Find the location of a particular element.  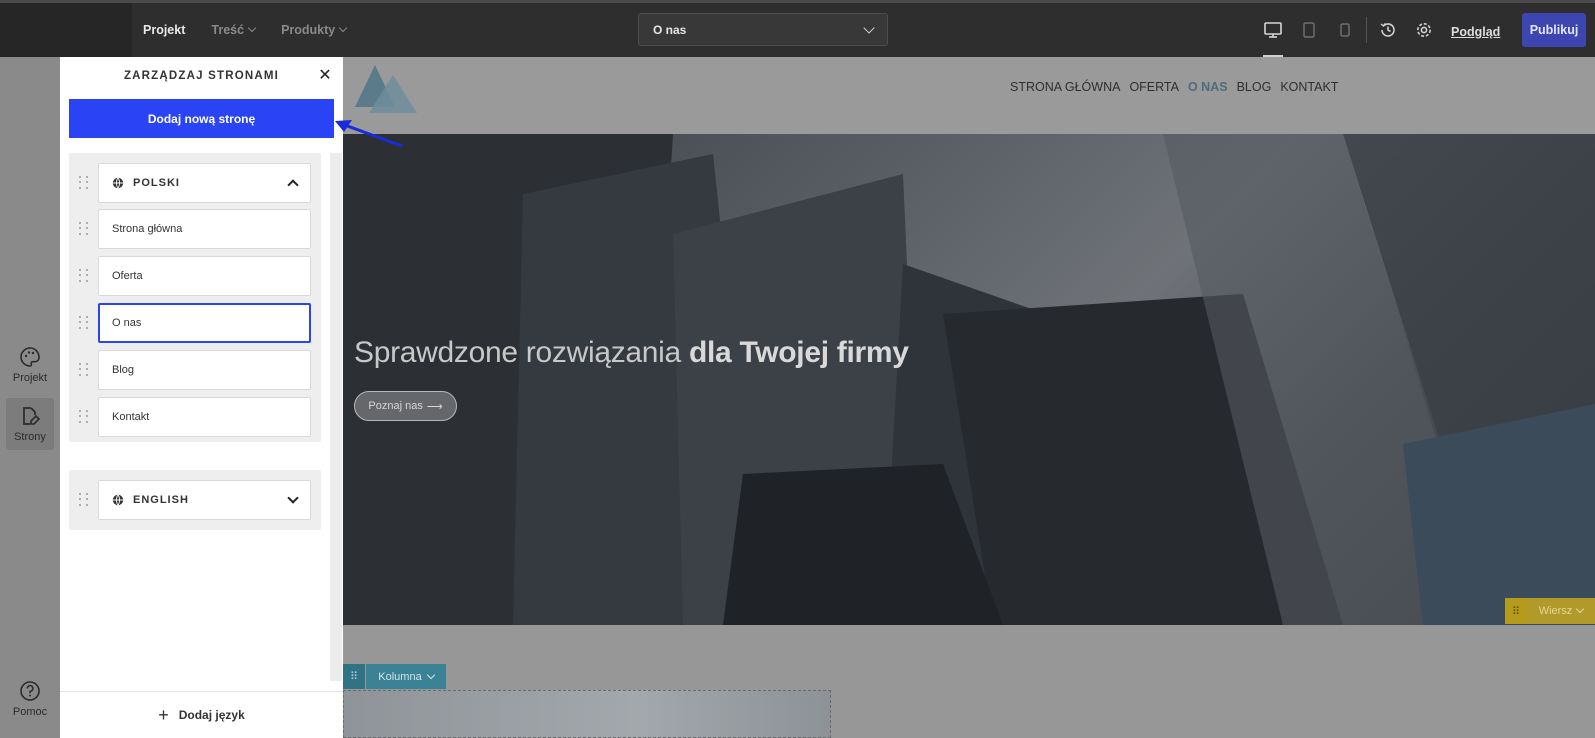

hero-title-bold: dla Twojej firmy is located at coordinates (798, 352).